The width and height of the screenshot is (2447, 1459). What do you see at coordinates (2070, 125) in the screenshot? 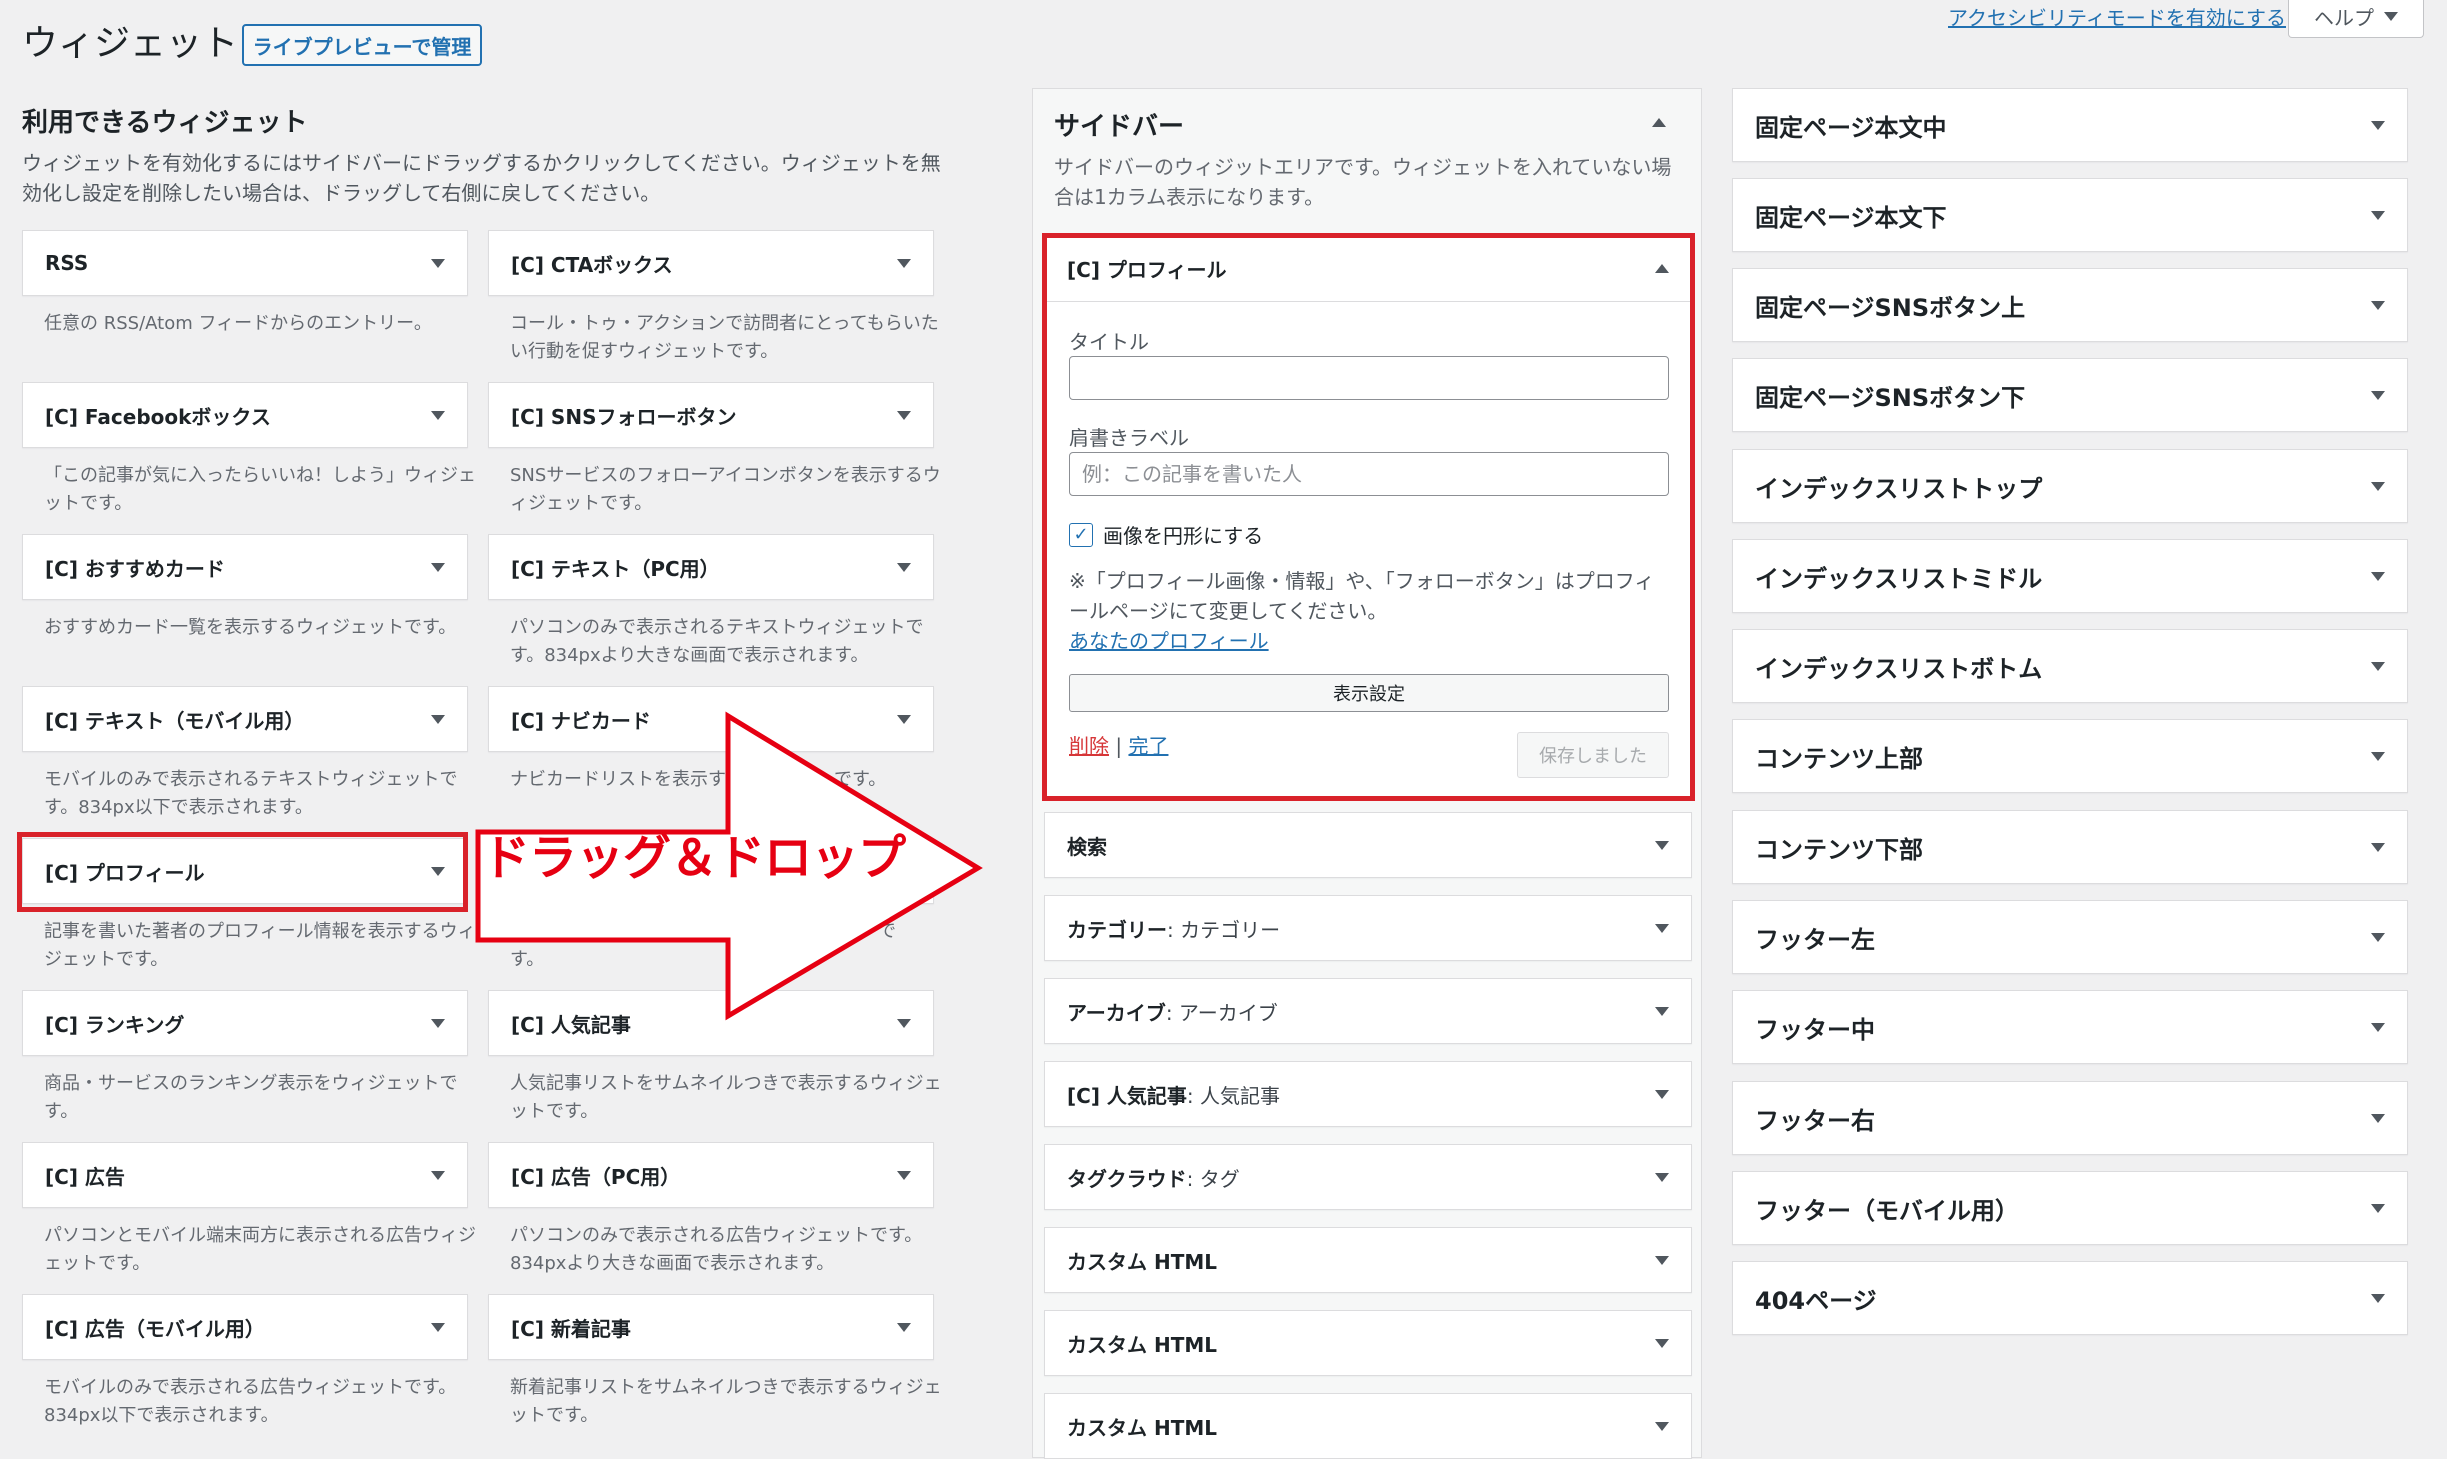
I see `widget-area-page-content-middle: 固定ページ本文中` at bounding box center [2070, 125].